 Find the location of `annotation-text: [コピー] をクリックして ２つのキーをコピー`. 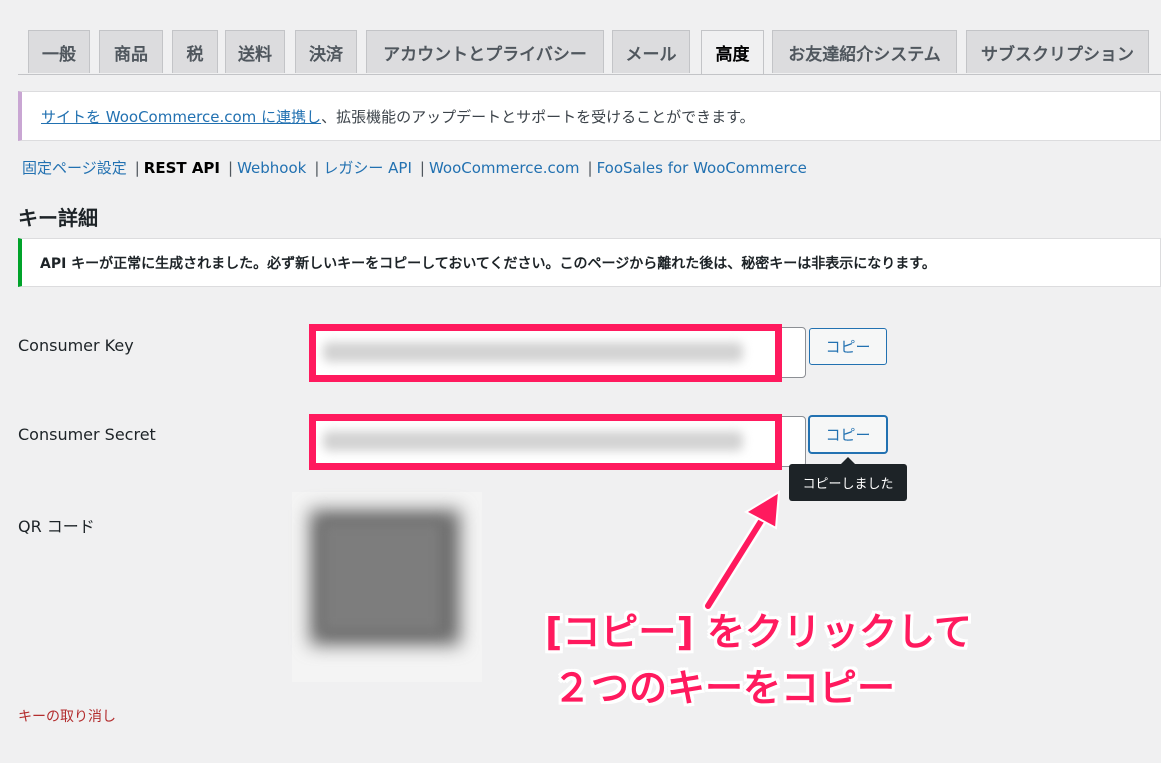

annotation-text: [コピー] をクリックして ２つのキーをコピー is located at coordinates (758, 660).